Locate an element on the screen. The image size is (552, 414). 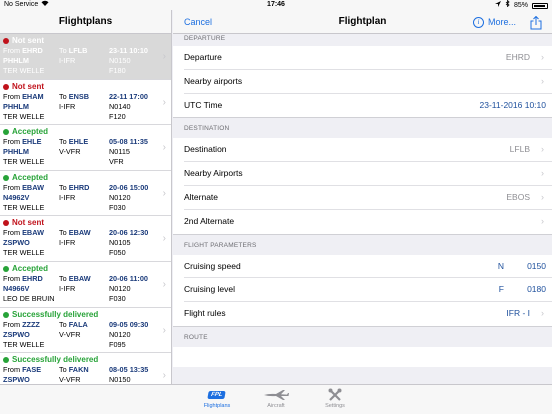
departure-cell: Departure EHRD › is located at coordinates (368, 58).